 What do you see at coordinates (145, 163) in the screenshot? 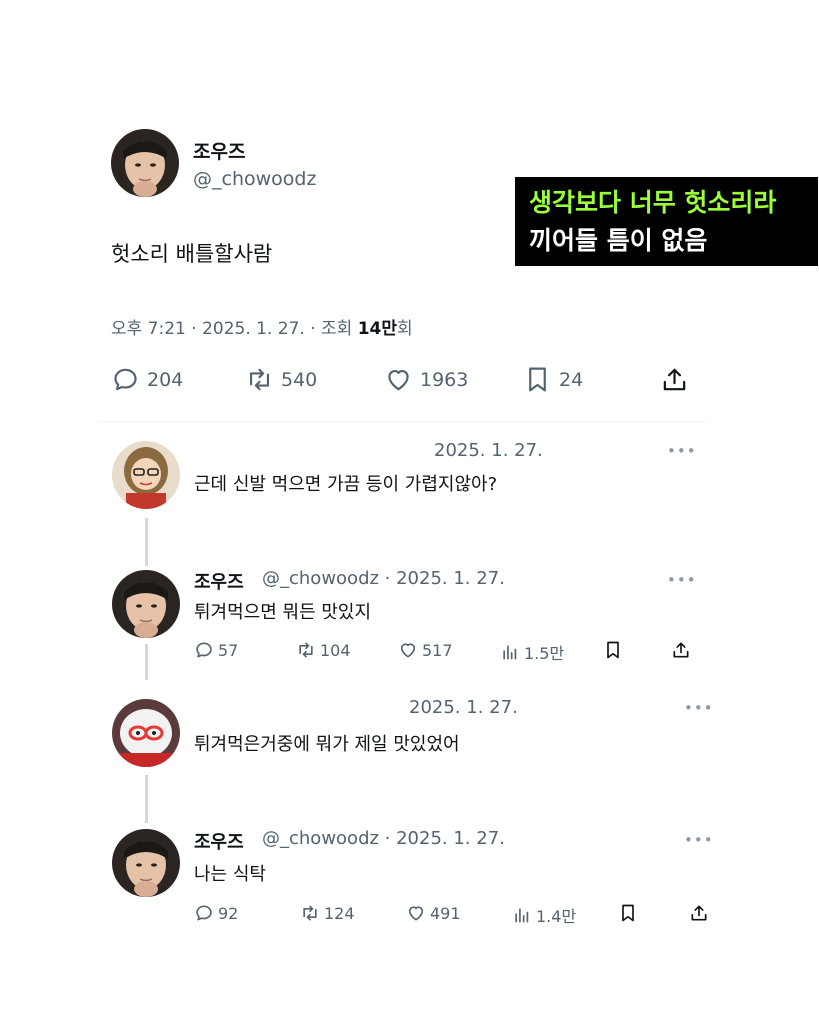
I see `main-author-avatar` at bounding box center [145, 163].